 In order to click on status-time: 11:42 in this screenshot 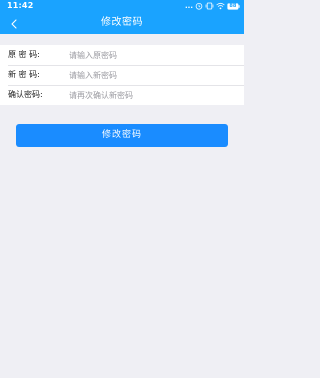, I will do `click(20, 5)`.